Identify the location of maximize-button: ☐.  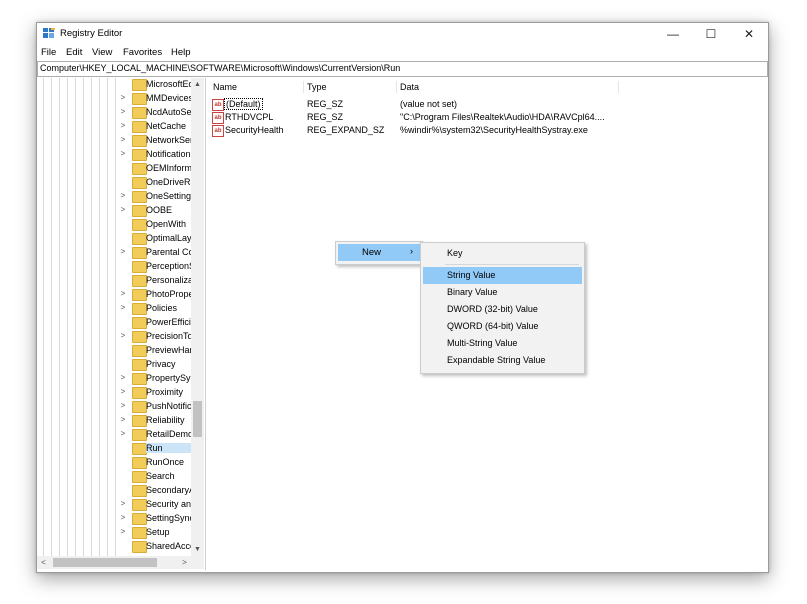
(711, 34).